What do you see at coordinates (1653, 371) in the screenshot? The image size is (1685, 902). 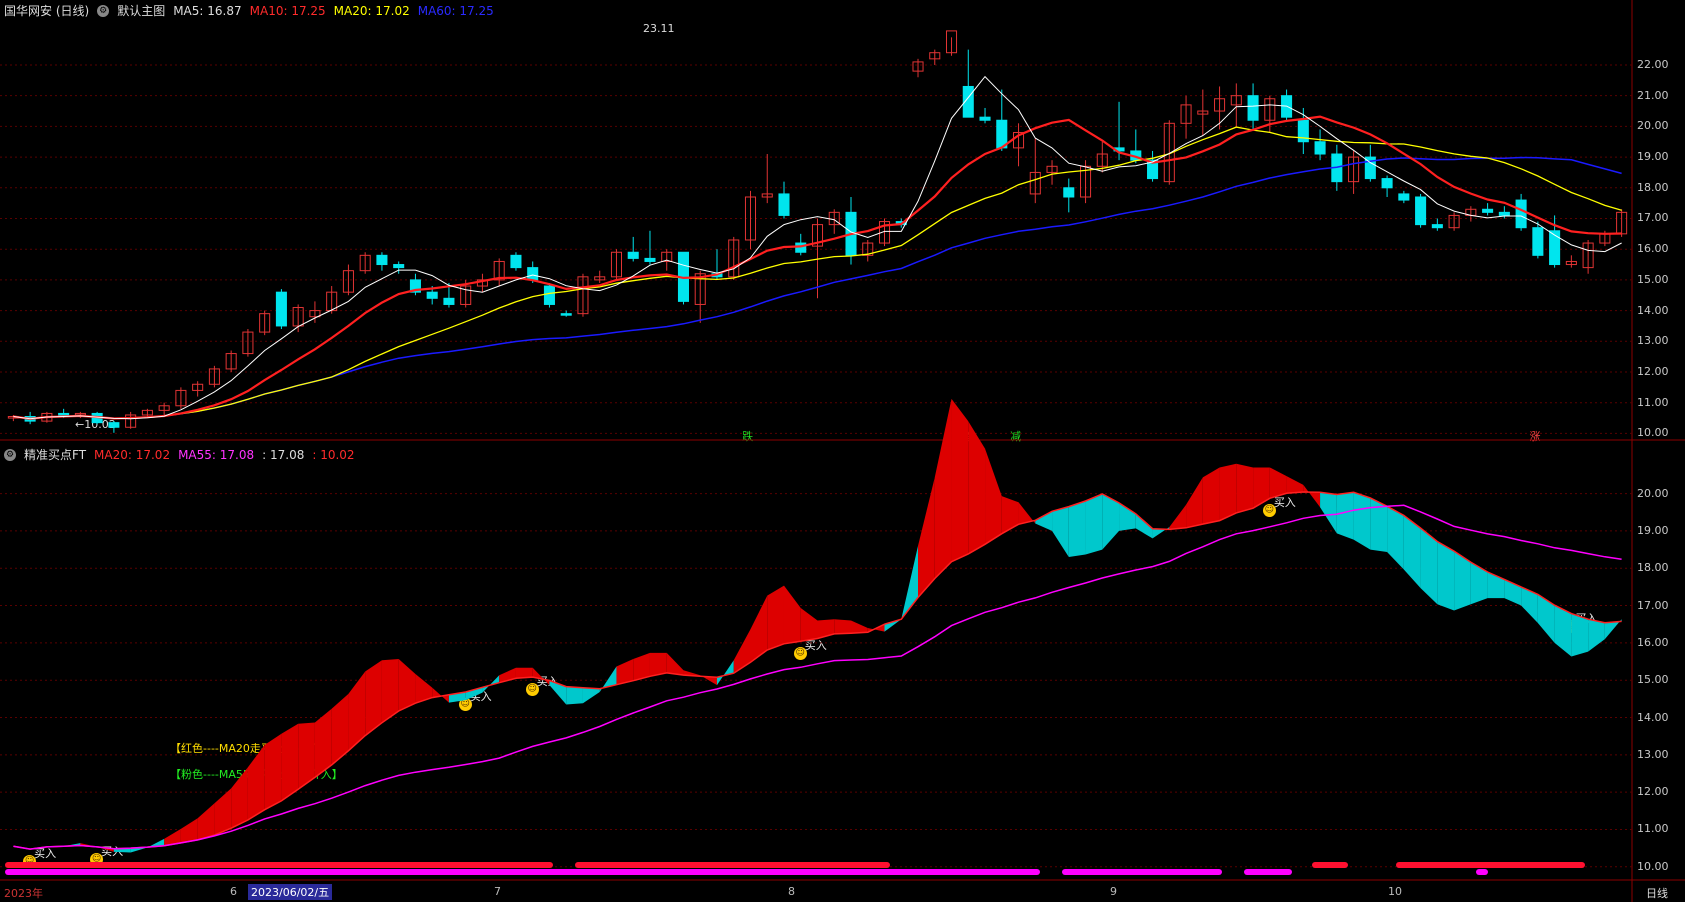 I see `y-tick-label: 12.00` at bounding box center [1653, 371].